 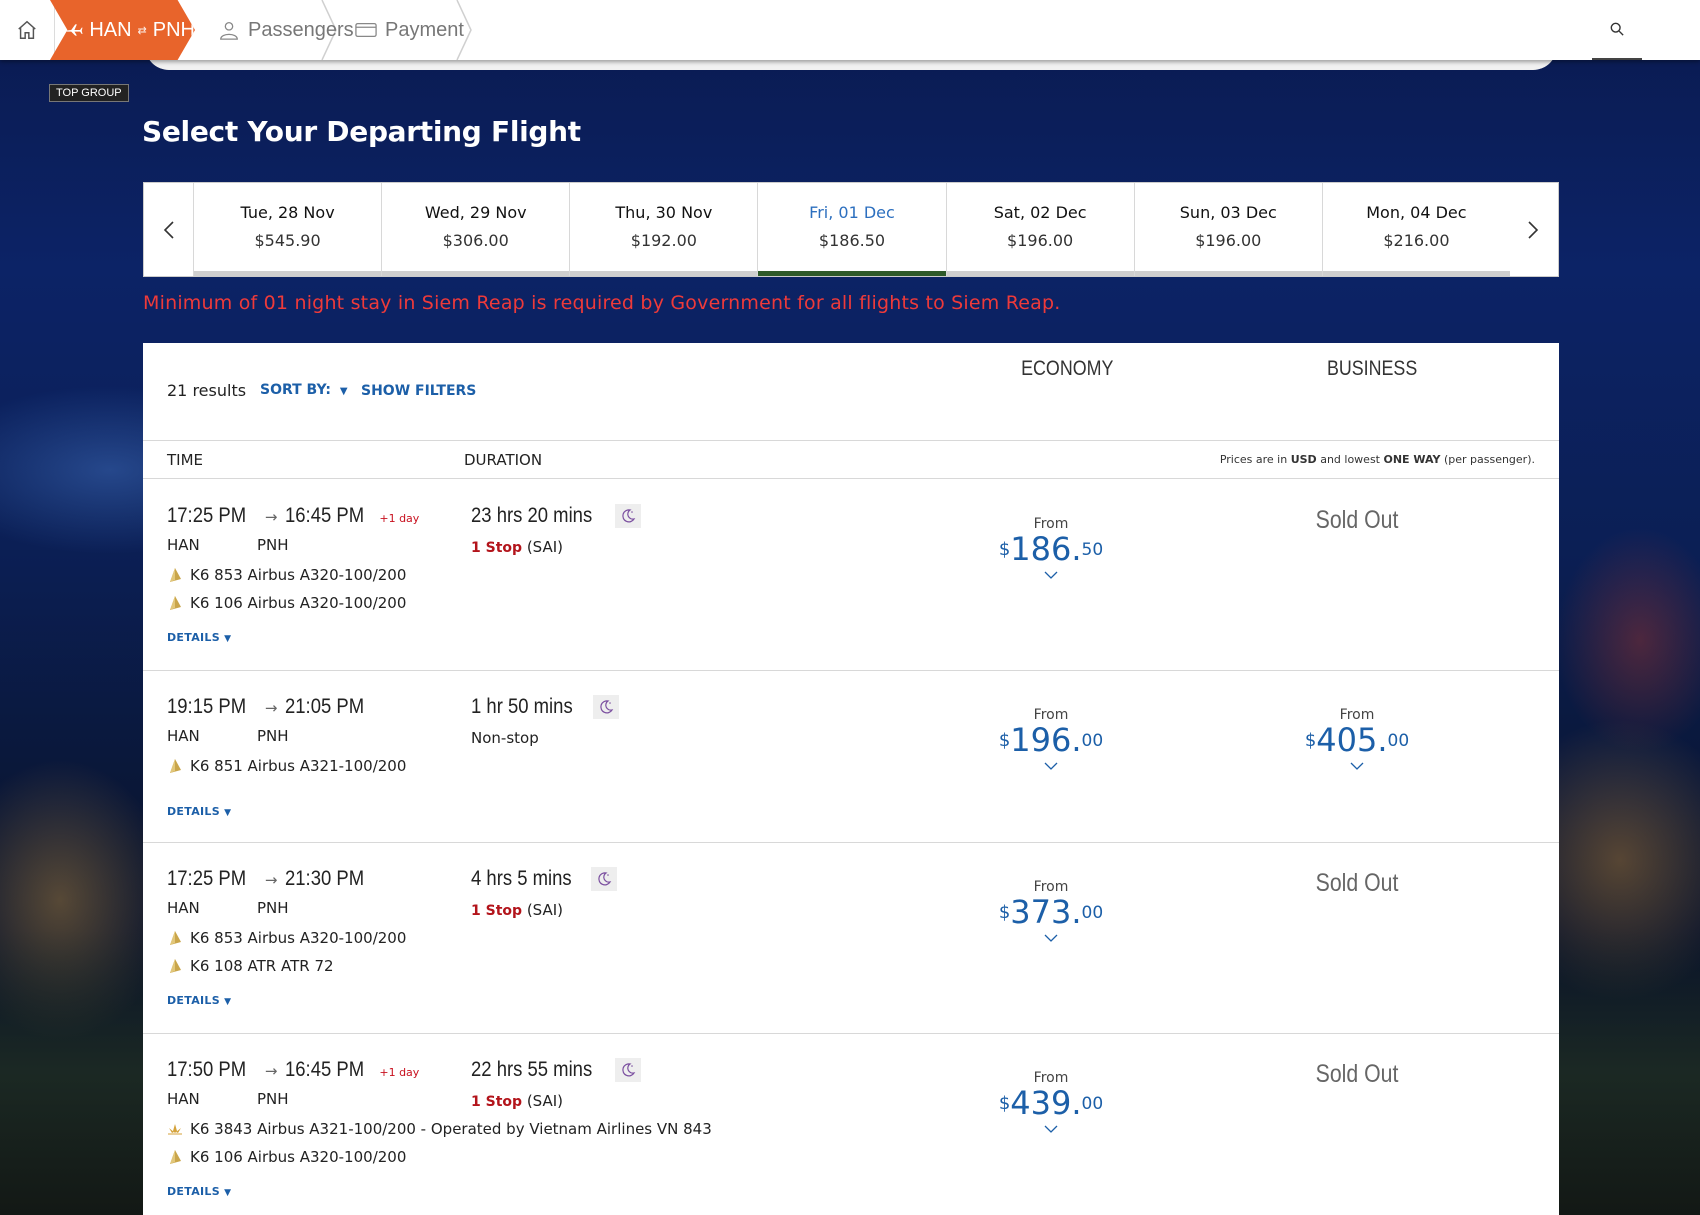 I want to click on segment-text: K6 851 Airbus A321-100/200, so click(x=298, y=766).